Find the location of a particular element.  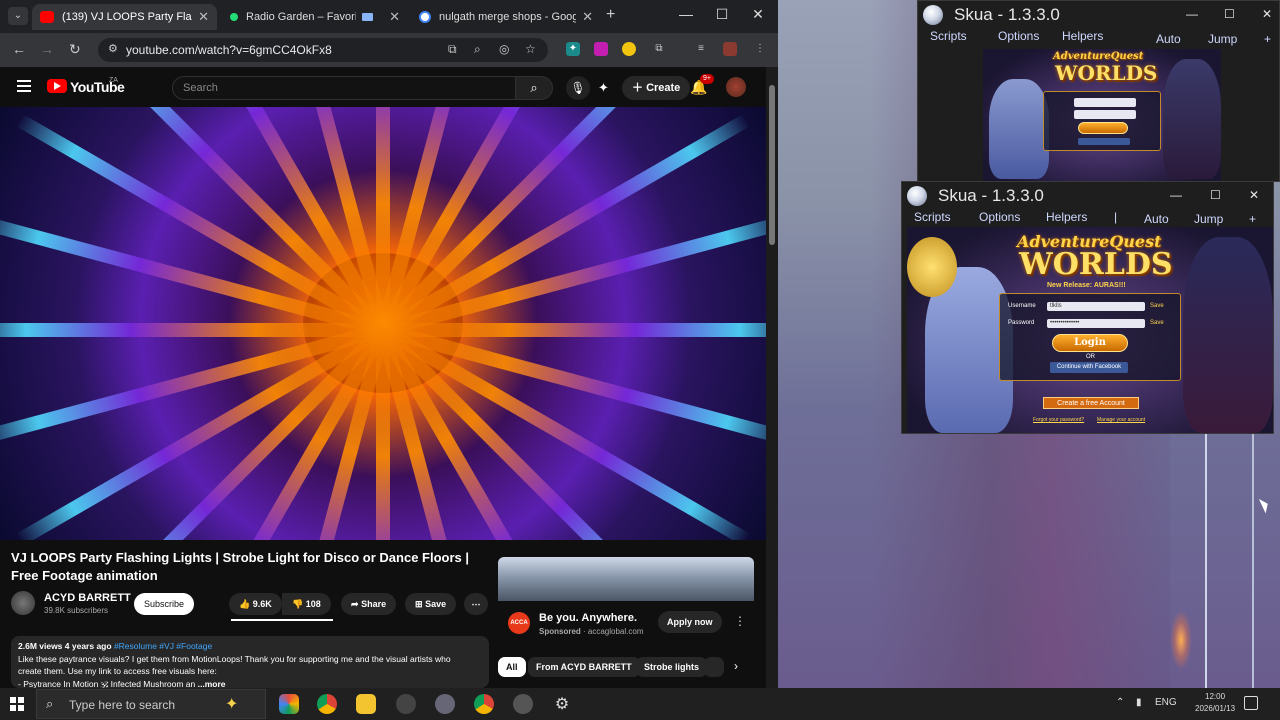

menu-hamburger-icon is located at coordinates (24, 86).